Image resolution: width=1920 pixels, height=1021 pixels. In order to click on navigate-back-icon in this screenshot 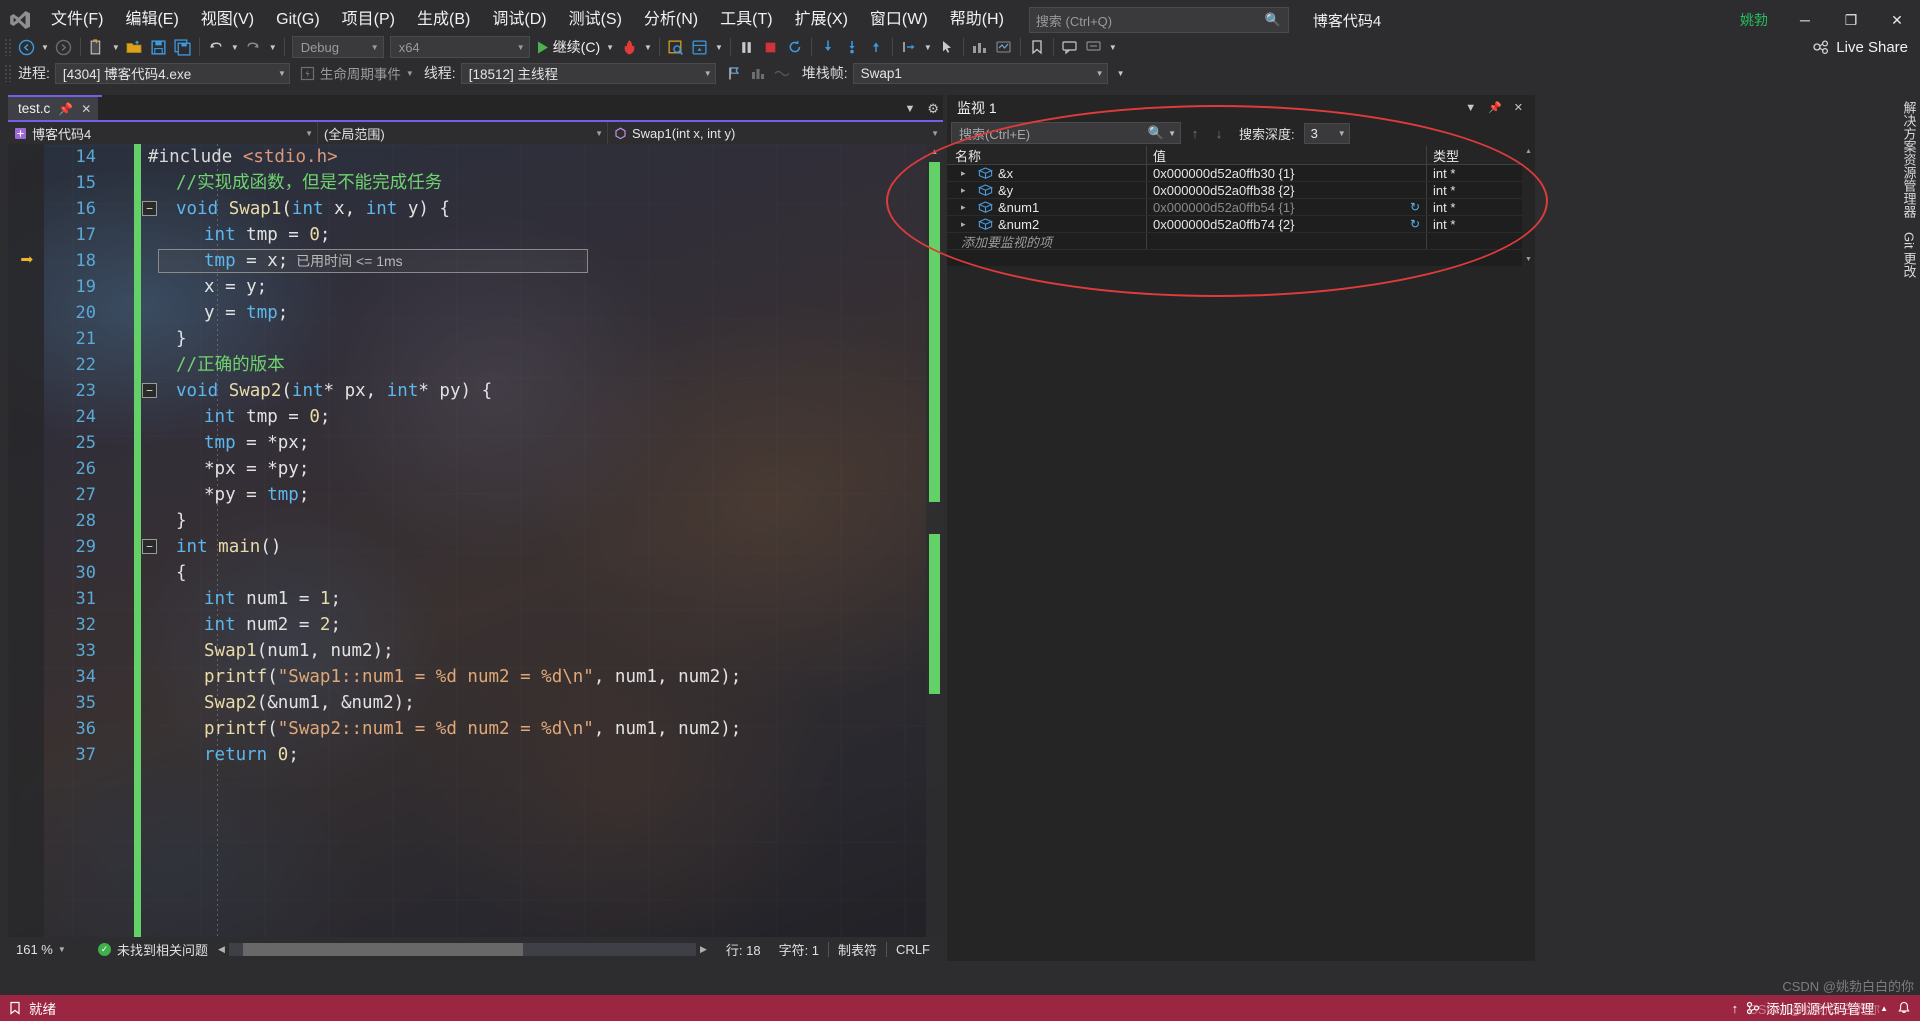, I will do `click(26, 47)`.